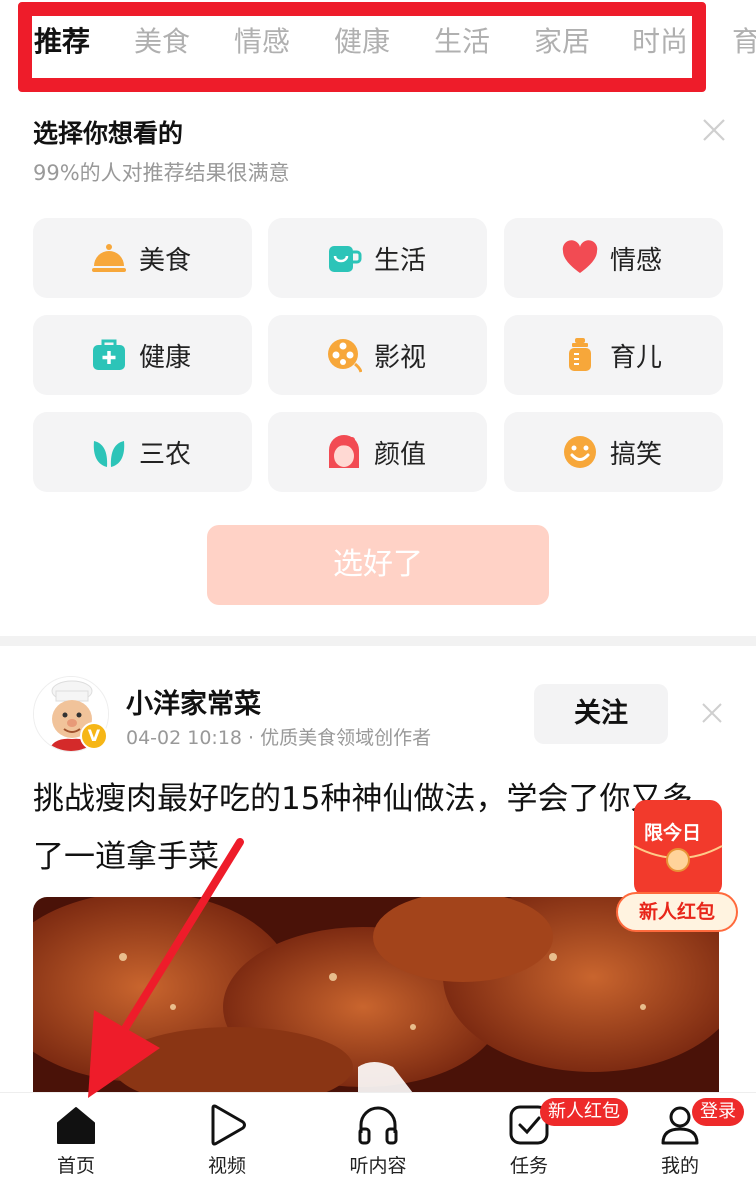  What do you see at coordinates (718, 1112) in the screenshot?
I see `login-badge: 登录` at bounding box center [718, 1112].